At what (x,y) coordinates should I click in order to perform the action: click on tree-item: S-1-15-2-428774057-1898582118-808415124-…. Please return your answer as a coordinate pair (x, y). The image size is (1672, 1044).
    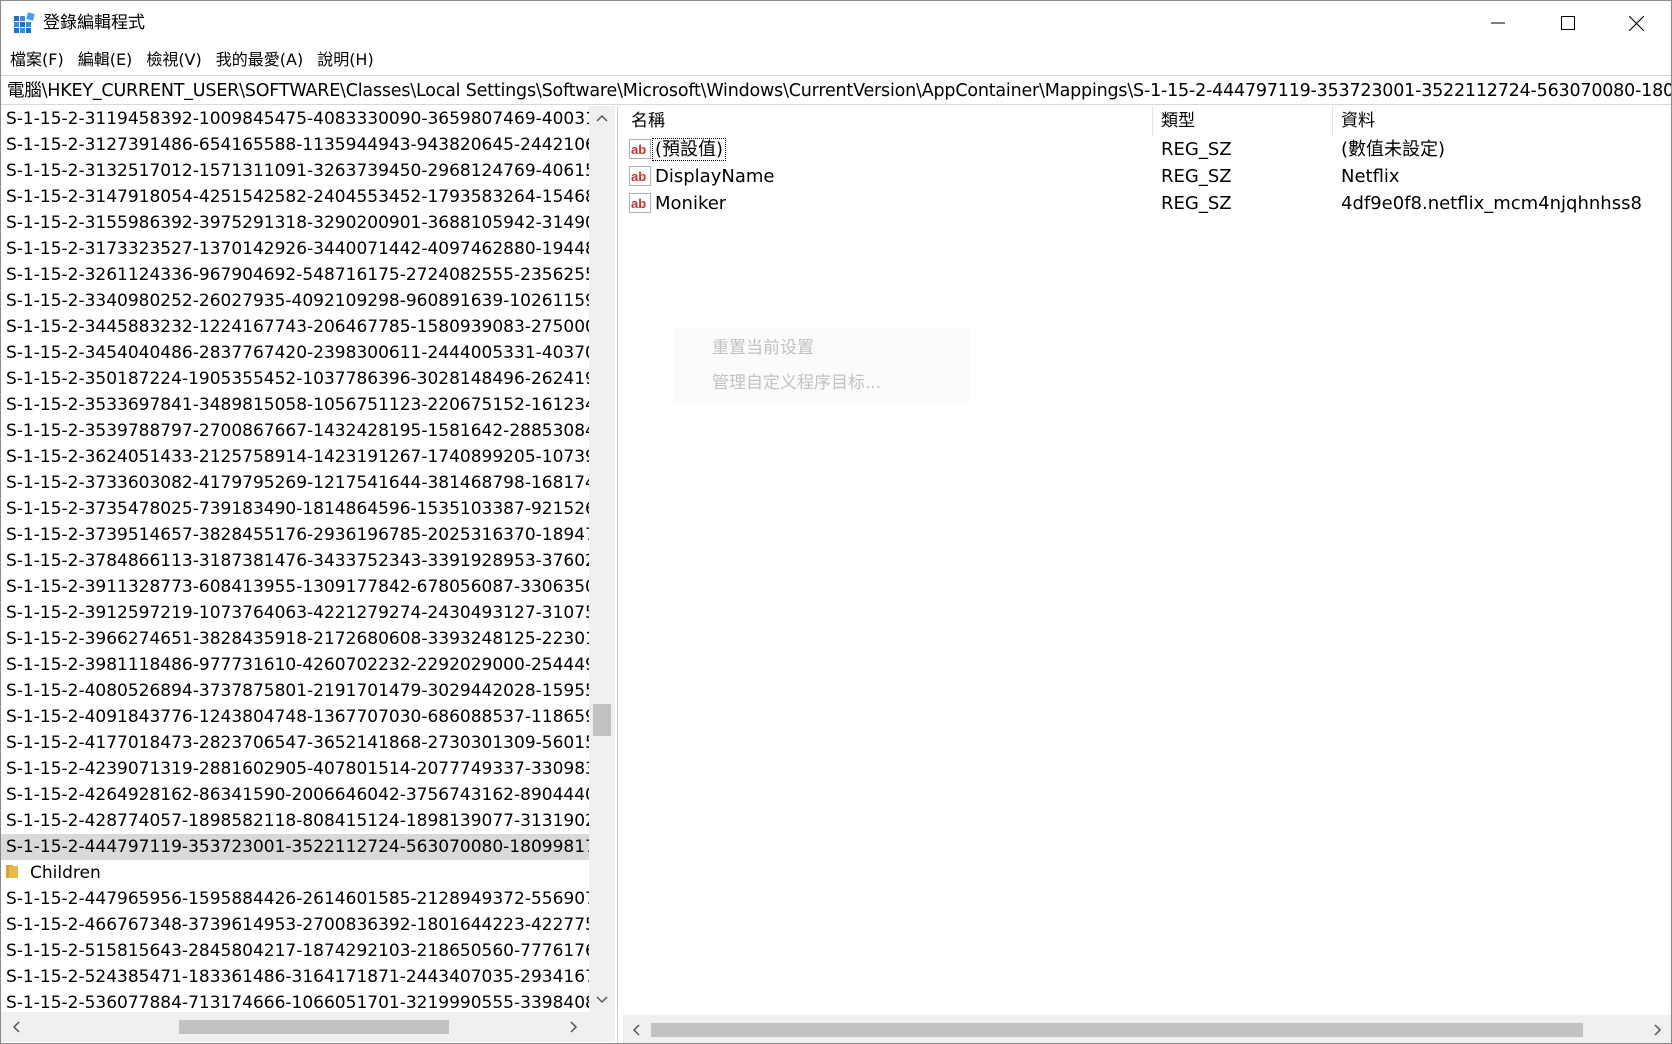
    Looking at the image, I should click on (295, 821).